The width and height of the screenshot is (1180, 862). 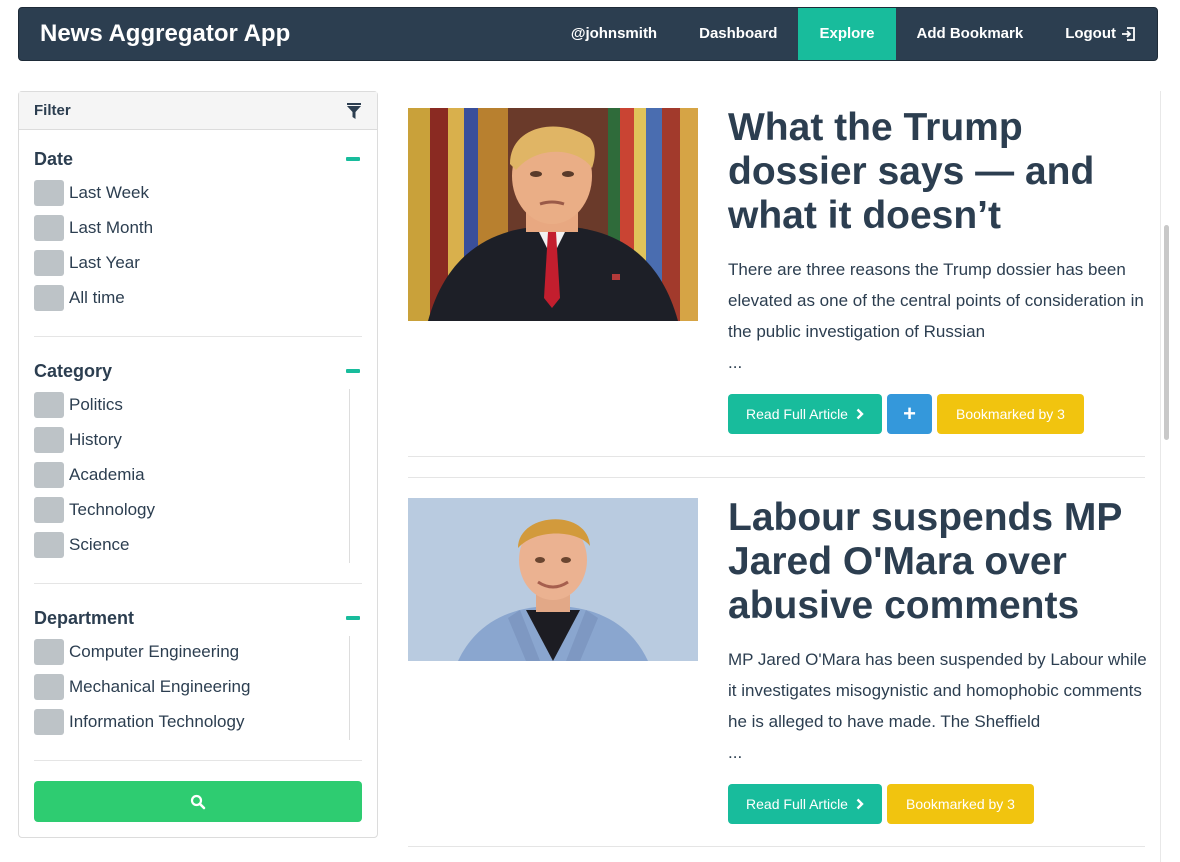 I want to click on checkbox-label: Science, so click(x=99, y=544).